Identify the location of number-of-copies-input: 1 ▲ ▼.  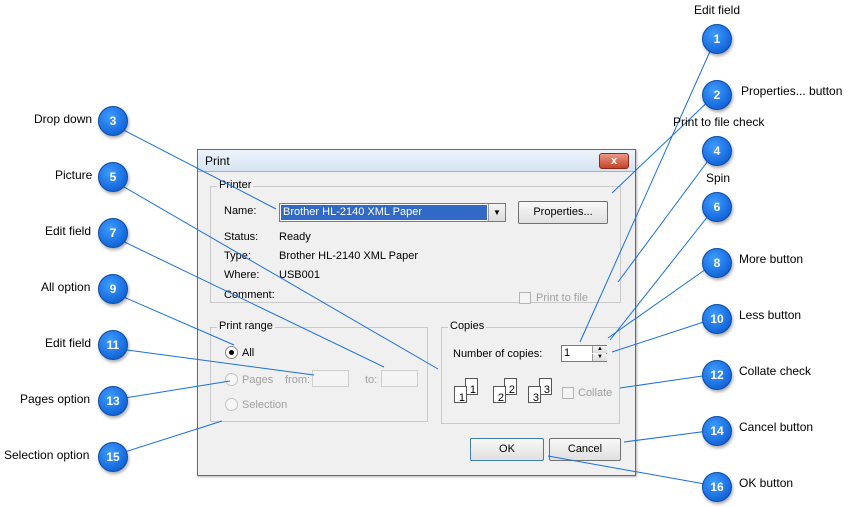
(584, 353).